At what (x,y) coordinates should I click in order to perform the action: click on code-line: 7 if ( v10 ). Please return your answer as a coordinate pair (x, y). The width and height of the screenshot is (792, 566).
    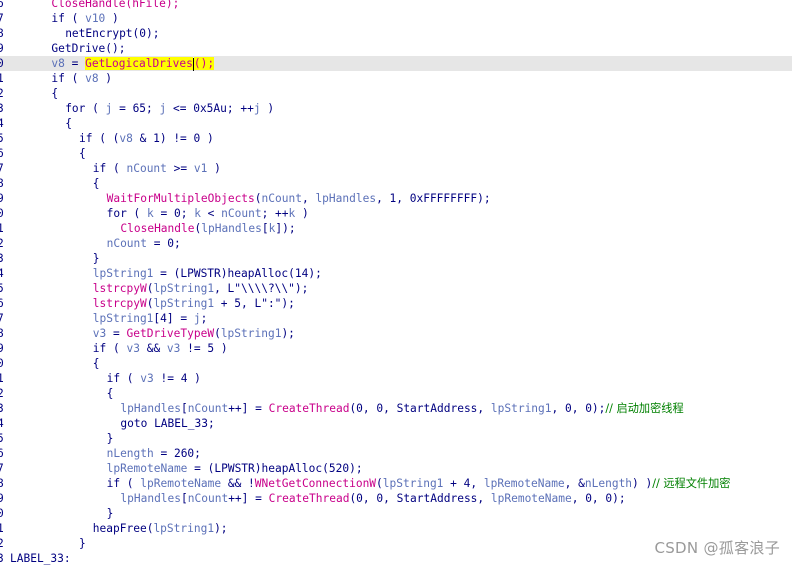
    Looking at the image, I should click on (396, 18).